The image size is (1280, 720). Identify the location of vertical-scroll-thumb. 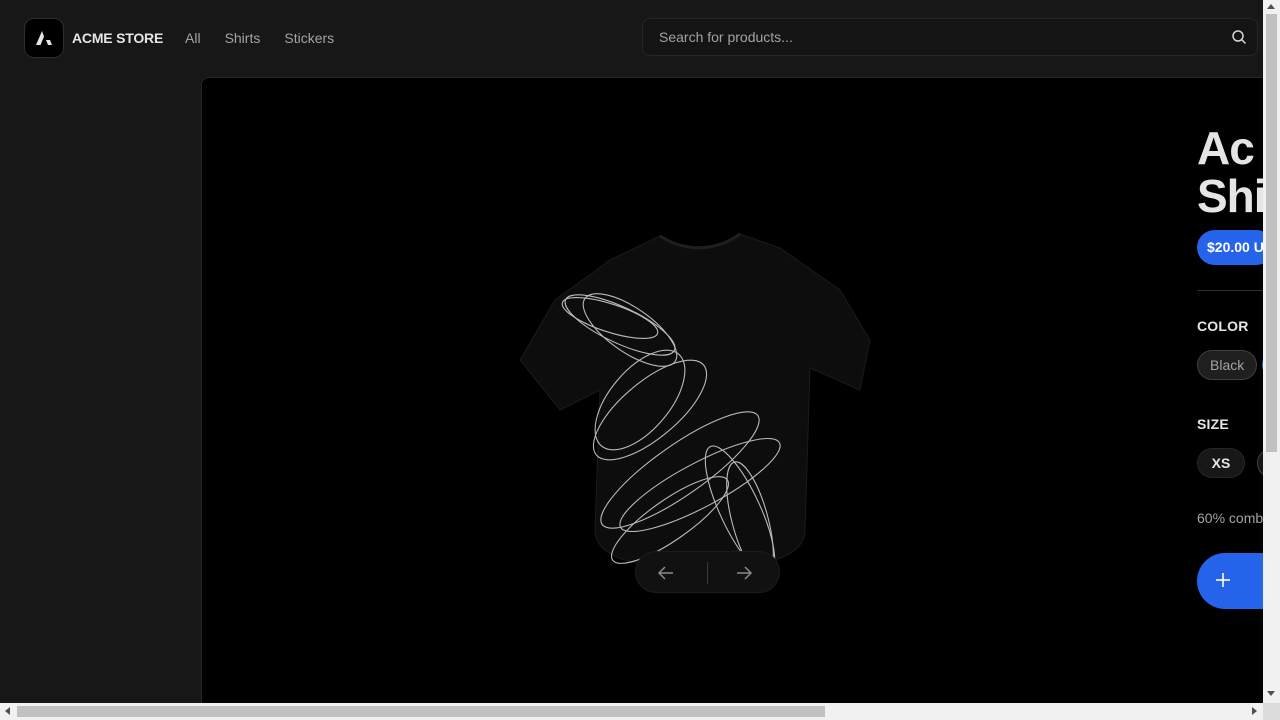
(1271, 233).